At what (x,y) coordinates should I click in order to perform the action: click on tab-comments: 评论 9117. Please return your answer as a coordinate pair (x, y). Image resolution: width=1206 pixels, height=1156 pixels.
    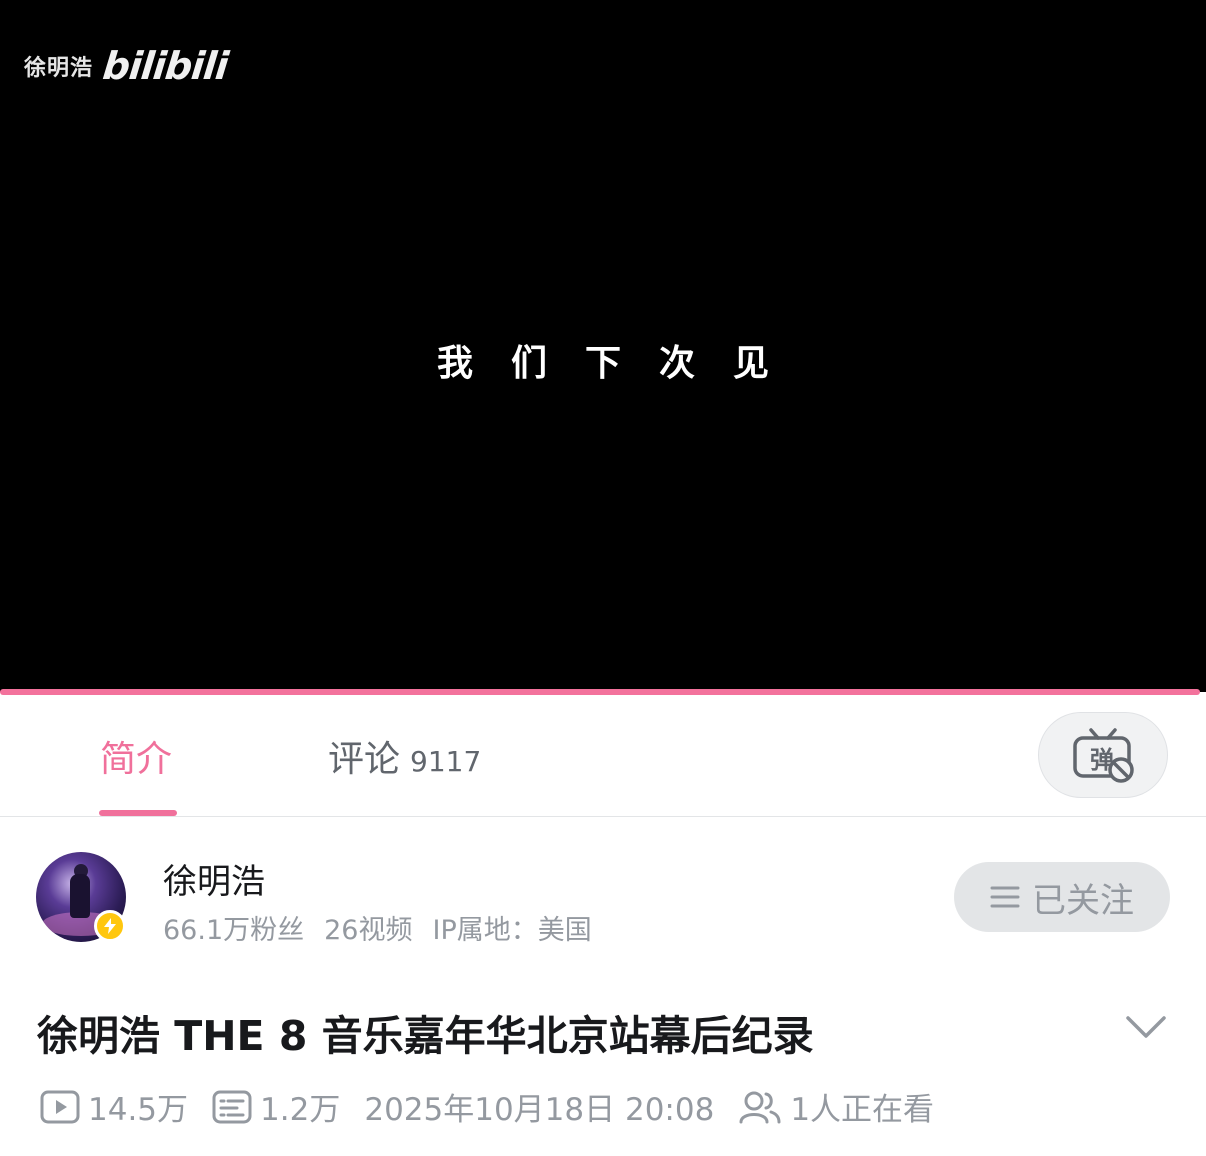
    Looking at the image, I should click on (404, 756).